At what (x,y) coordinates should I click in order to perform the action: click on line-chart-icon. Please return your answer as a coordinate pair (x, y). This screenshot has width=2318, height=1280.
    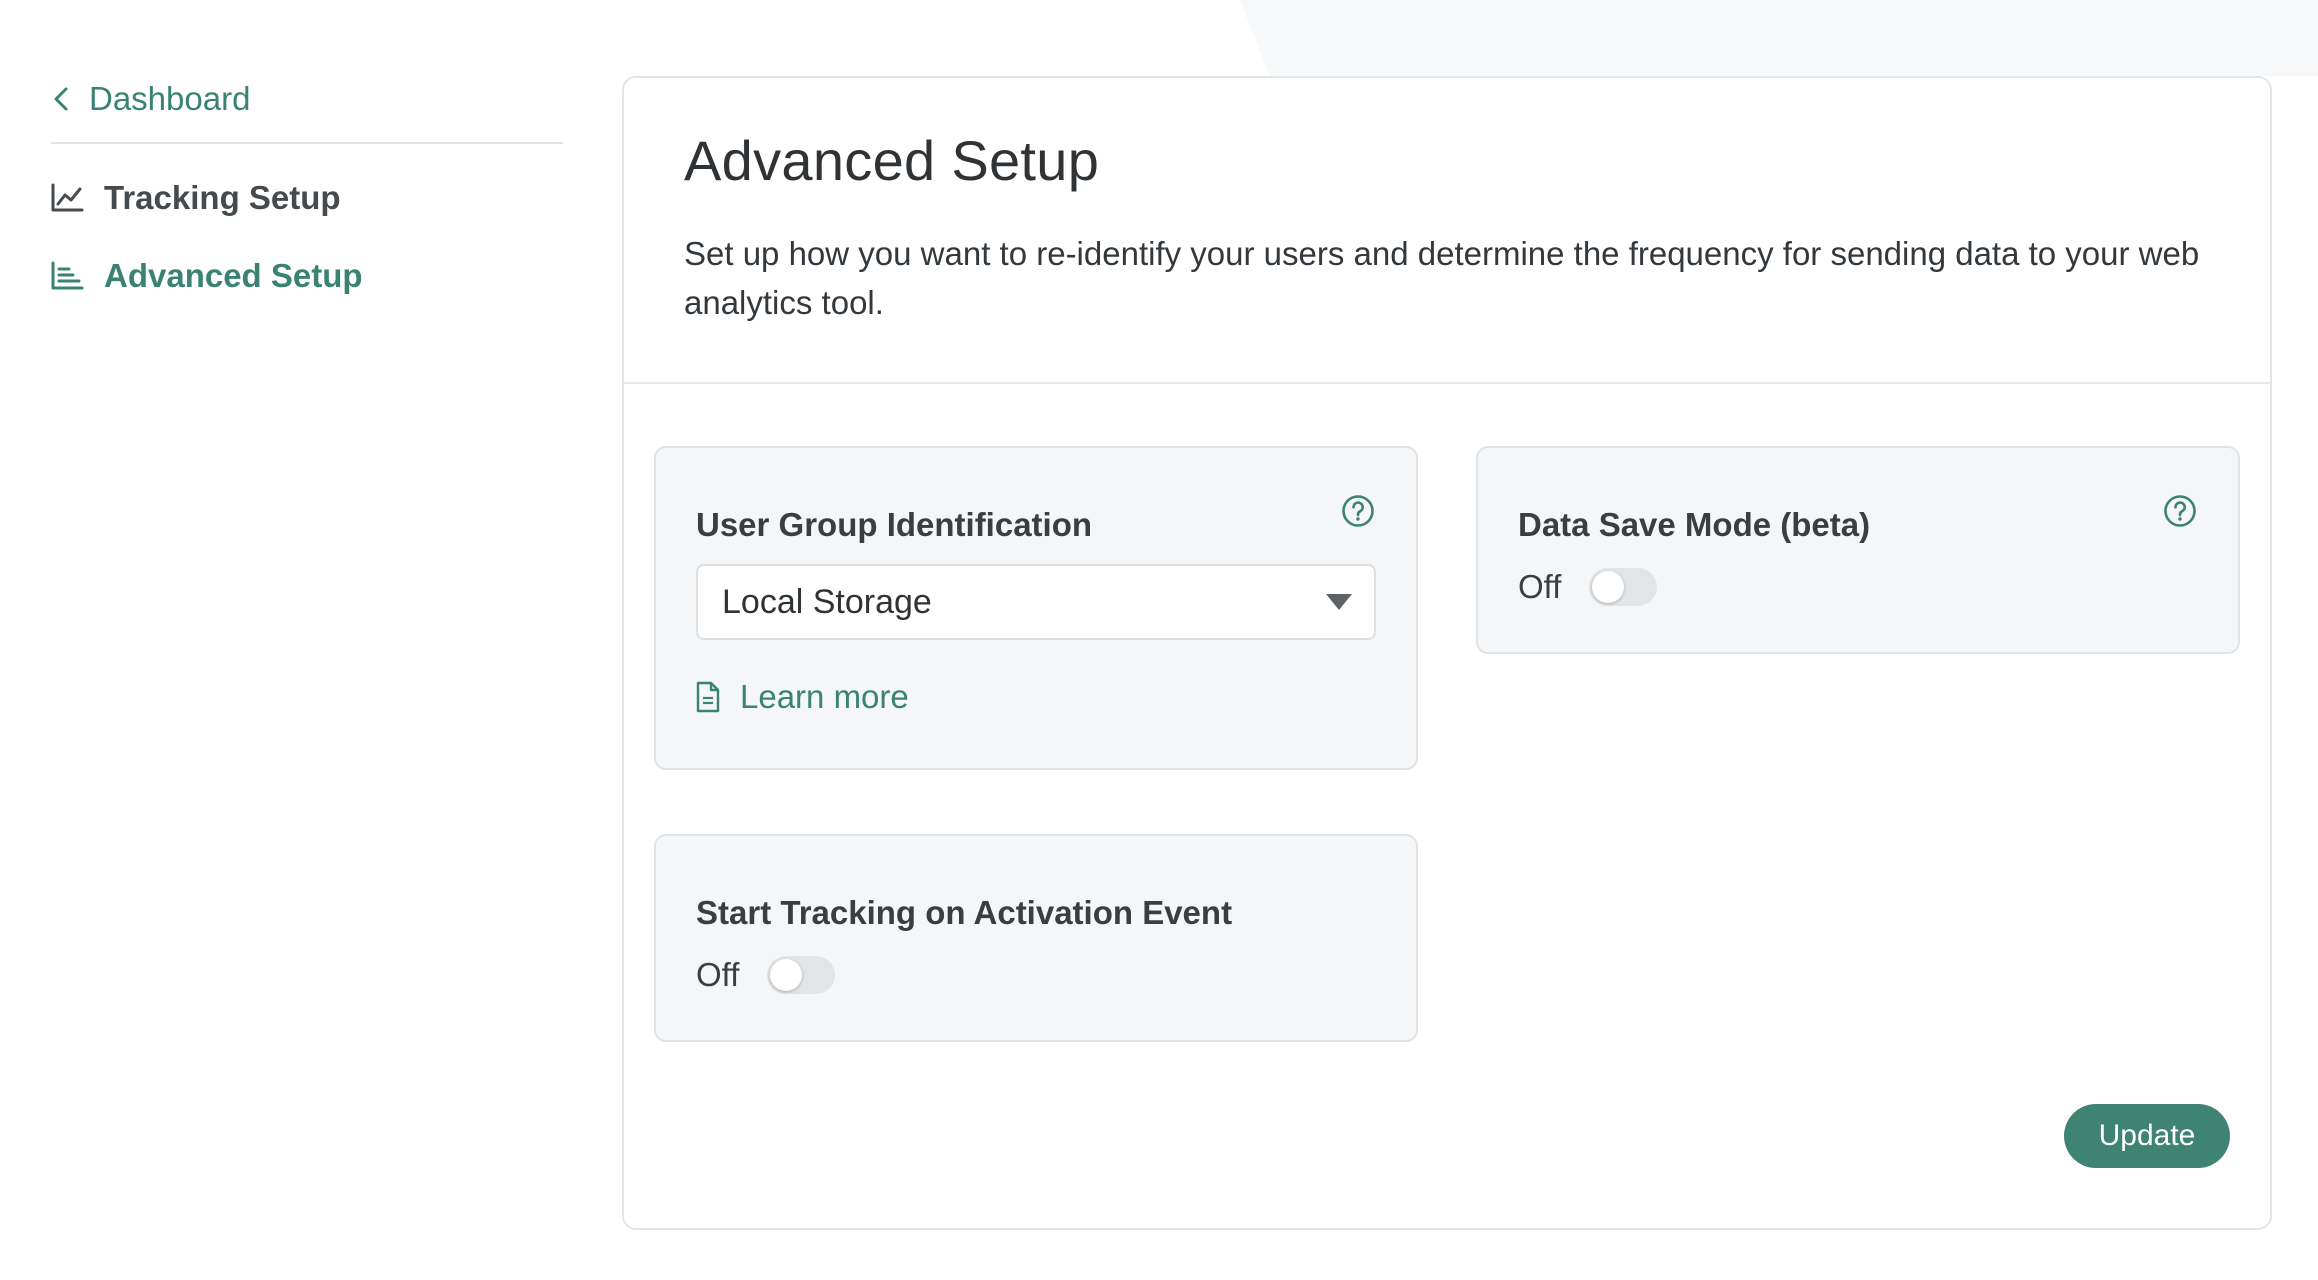
    Looking at the image, I should click on (67, 197).